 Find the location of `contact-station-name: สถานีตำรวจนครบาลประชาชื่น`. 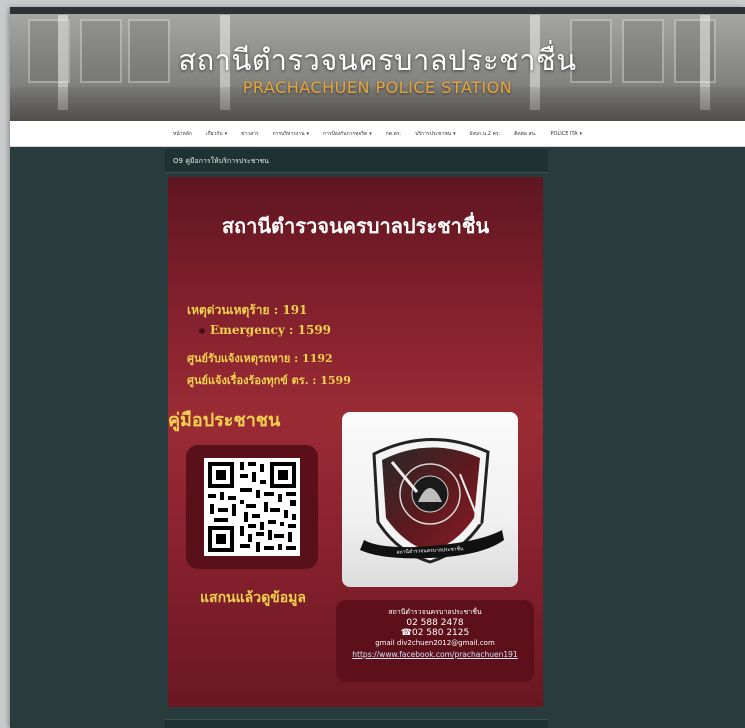

contact-station-name: สถานีตำรวจนครบาลประชาชื่น is located at coordinates (435, 612).